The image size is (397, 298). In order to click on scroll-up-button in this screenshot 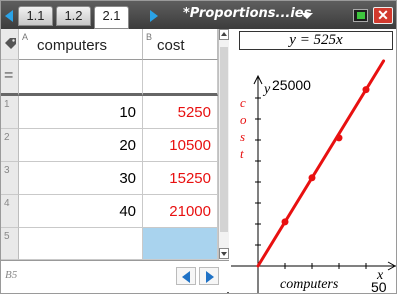, I will do `click(224, 34)`.